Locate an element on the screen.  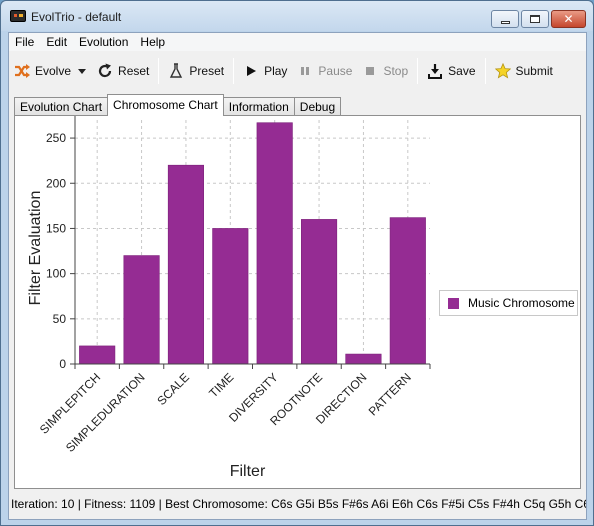
y-tick-label: 250 is located at coordinates (56, 138).